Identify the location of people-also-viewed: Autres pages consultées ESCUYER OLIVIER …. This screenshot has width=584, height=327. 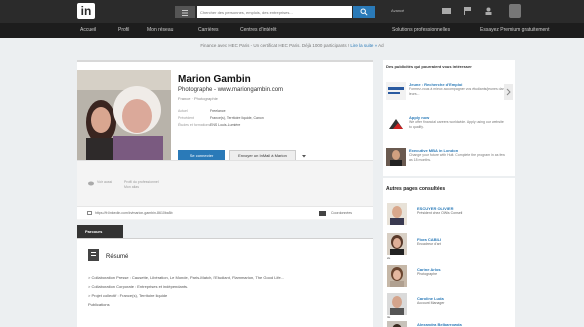
(449, 252).